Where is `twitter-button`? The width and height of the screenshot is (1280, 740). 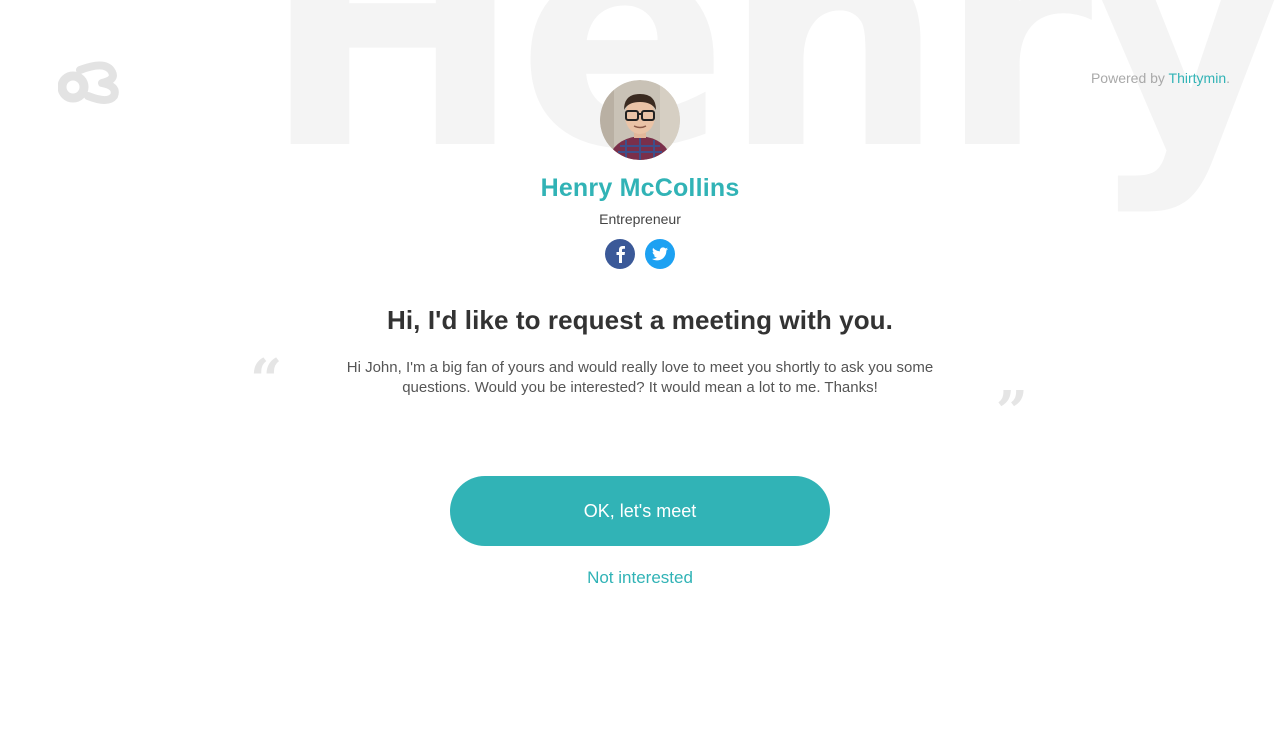 twitter-button is located at coordinates (660, 254).